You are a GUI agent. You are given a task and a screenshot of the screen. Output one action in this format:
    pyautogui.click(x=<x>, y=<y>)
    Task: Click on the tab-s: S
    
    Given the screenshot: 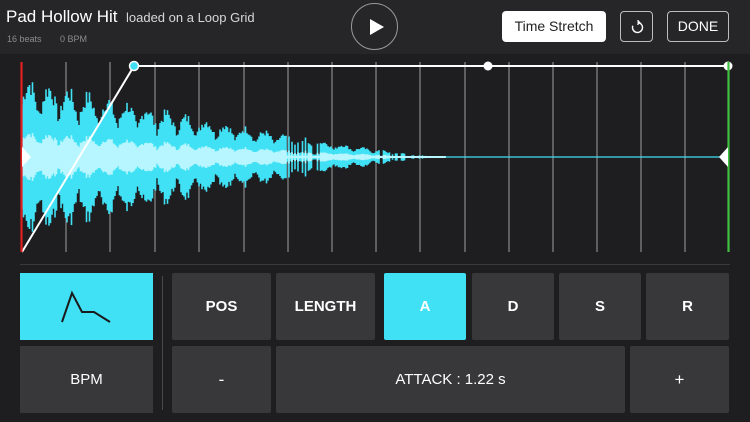 What is the action you would take?
    pyautogui.click(x=600, y=306)
    